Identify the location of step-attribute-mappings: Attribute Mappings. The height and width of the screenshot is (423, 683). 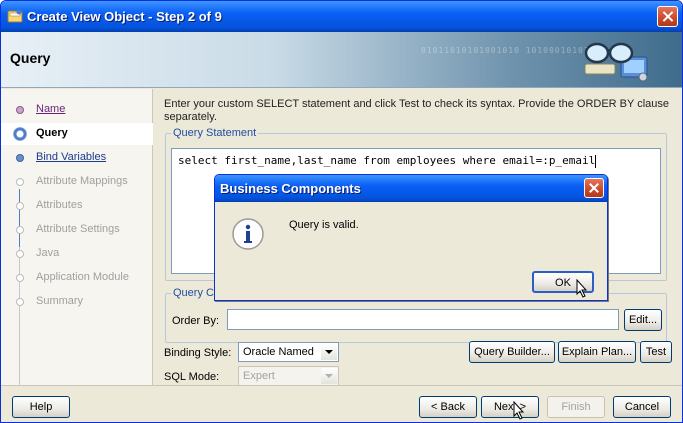
(77, 182).